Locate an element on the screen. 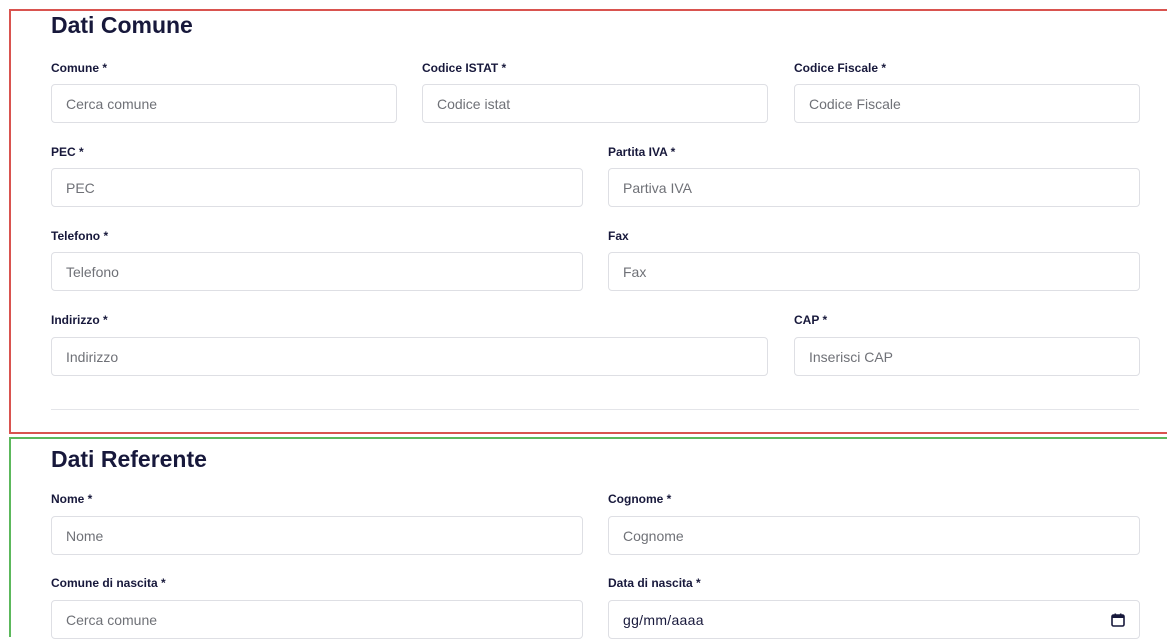 This screenshot has width=1167, height=639. telefono-input is located at coordinates (317, 271).